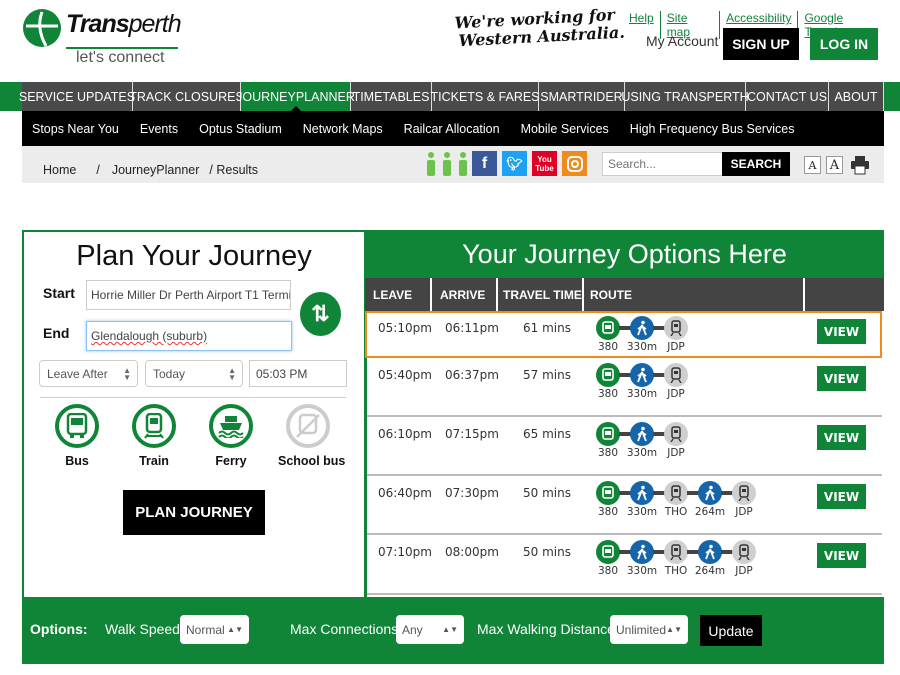 This screenshot has width=900, height=675. What do you see at coordinates (514, 163) in the screenshot?
I see `twitter-icon: 🐦︎` at bounding box center [514, 163].